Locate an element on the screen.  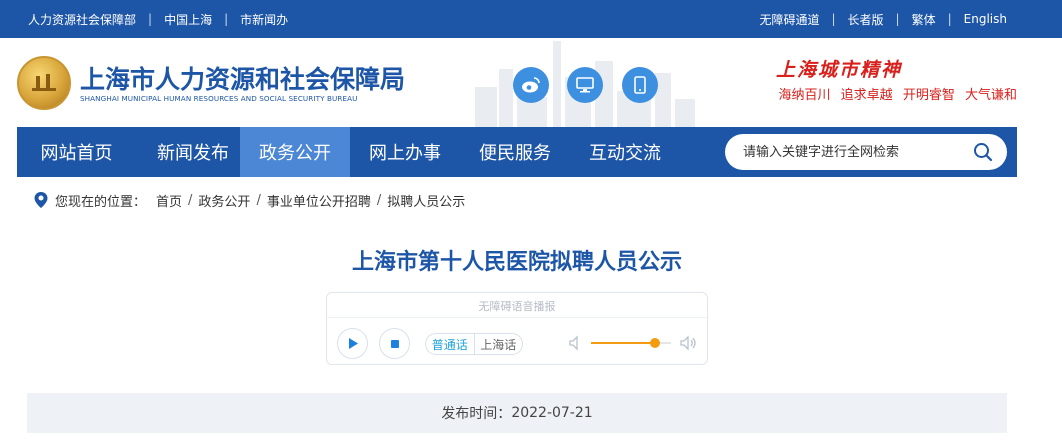
location-pin-icon is located at coordinates (41, 200).